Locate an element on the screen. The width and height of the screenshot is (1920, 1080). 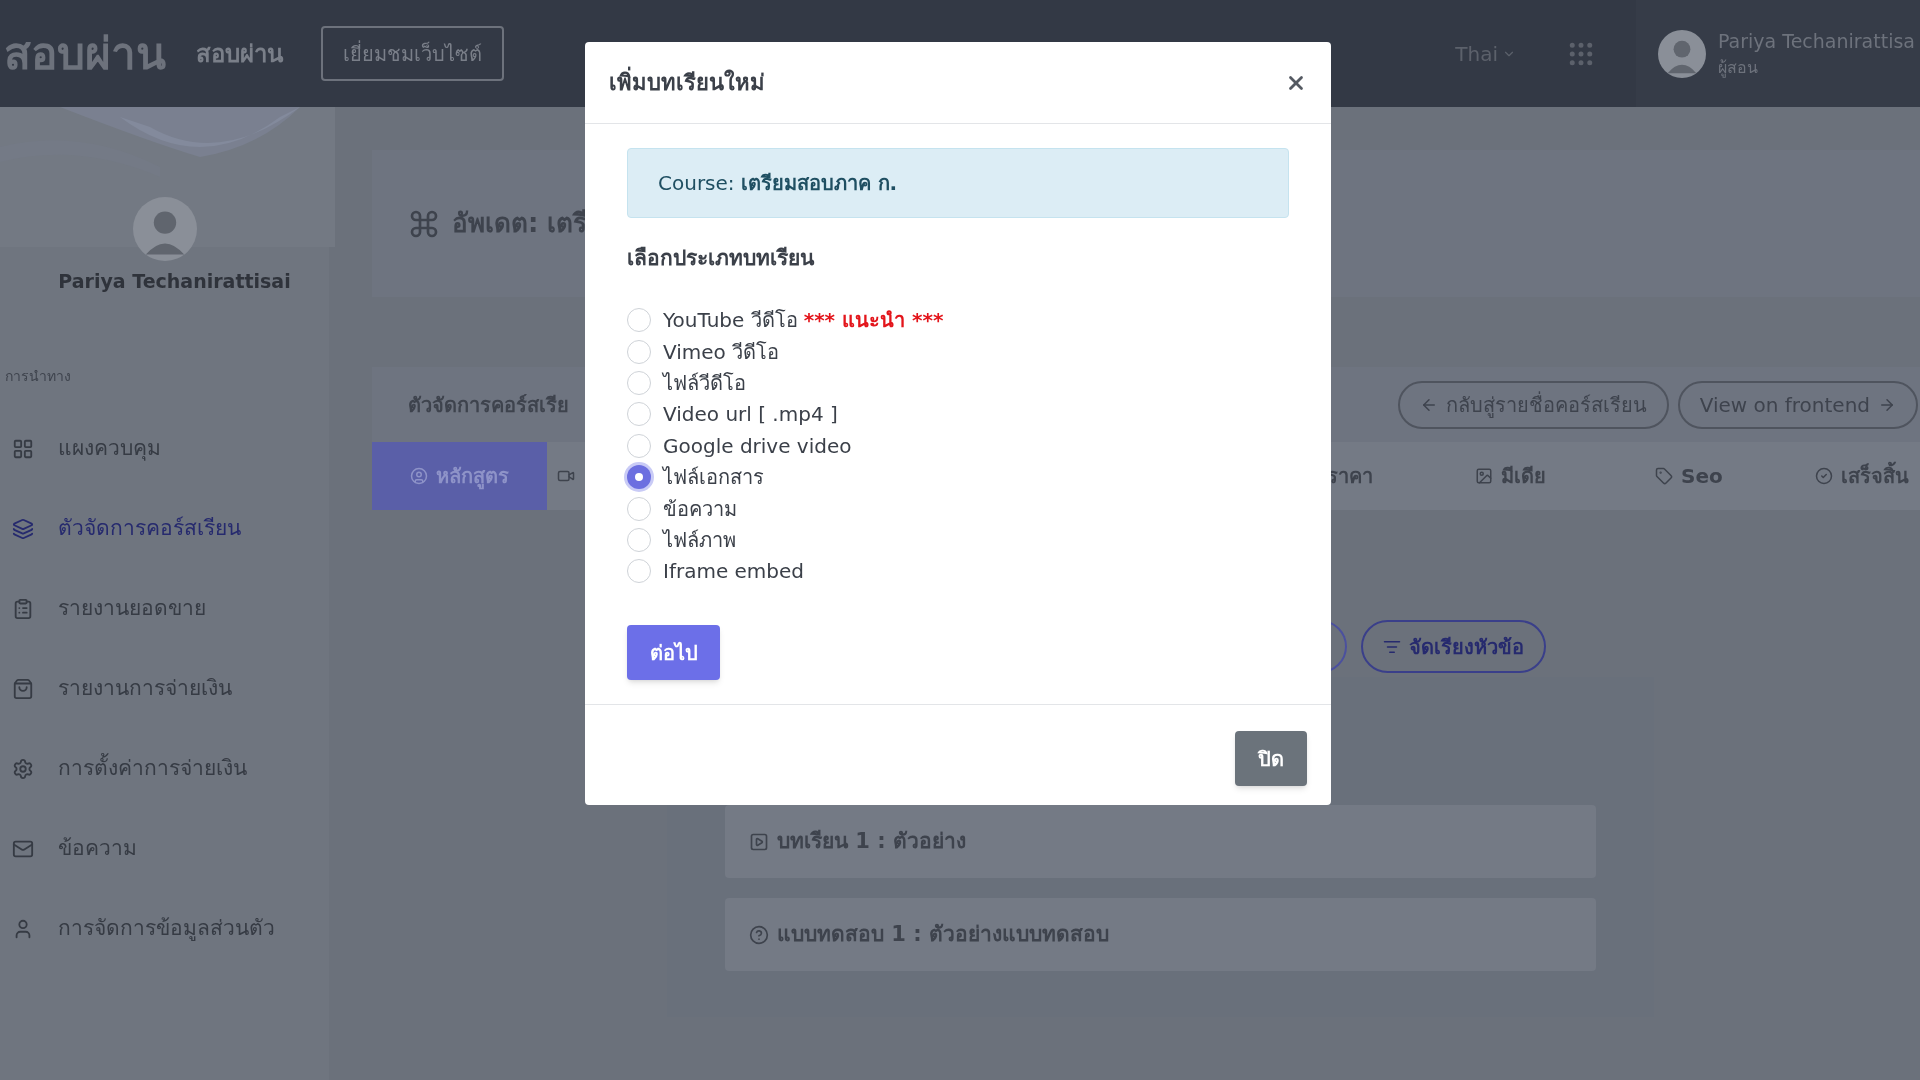
radio-option: Vimeo วีดีโอ is located at coordinates (958, 351).